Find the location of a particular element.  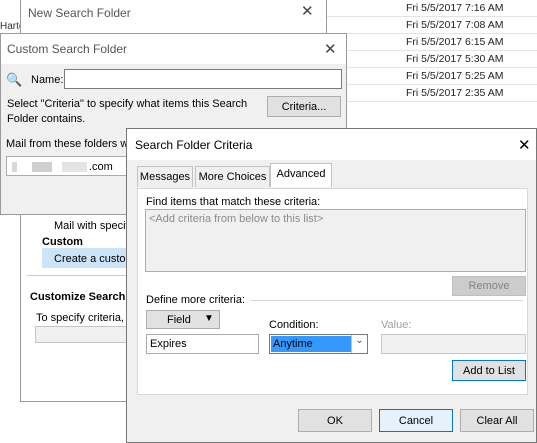

criteria-list-placeholder: <Add criteria from below to this list> is located at coordinates (236, 219).